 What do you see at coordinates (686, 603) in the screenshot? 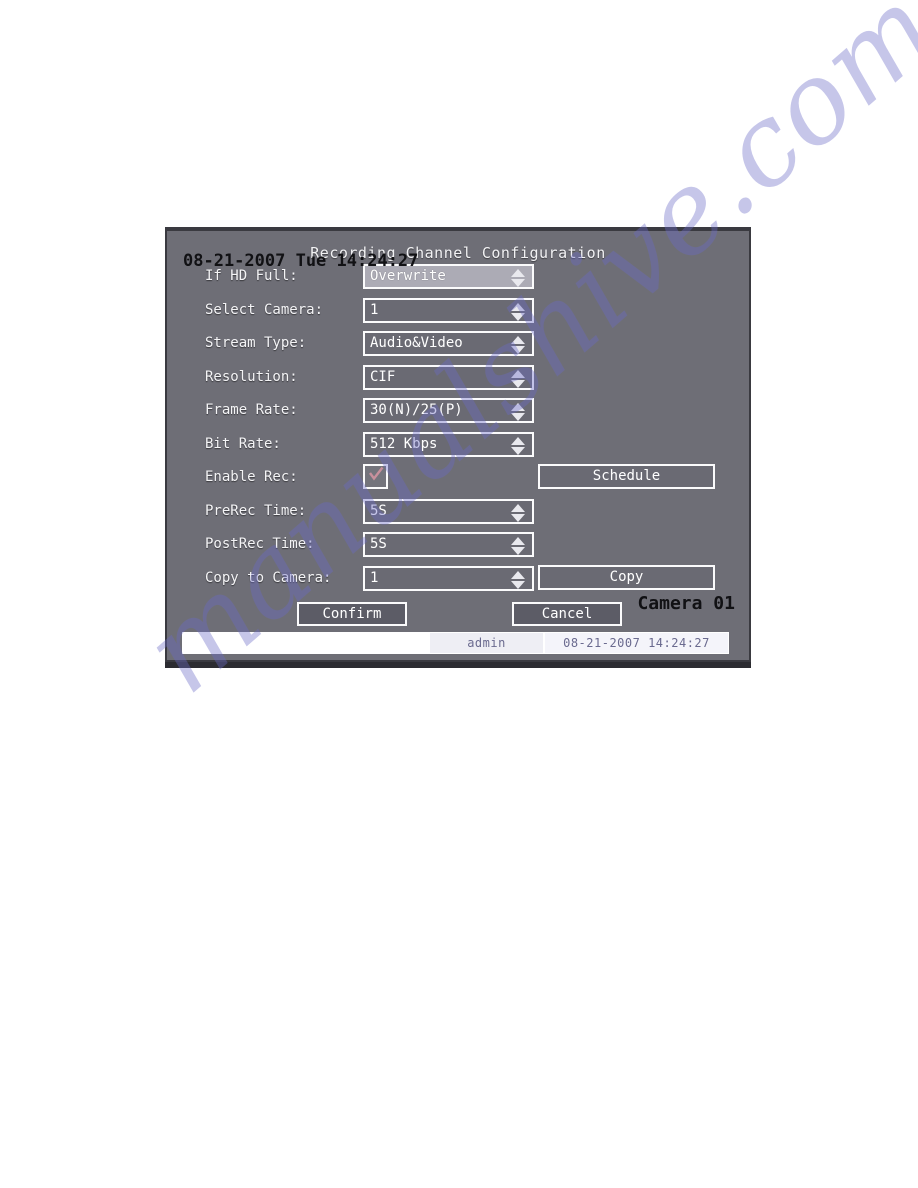
I see `osd-camera-label-overlay: Camera 01` at bounding box center [686, 603].